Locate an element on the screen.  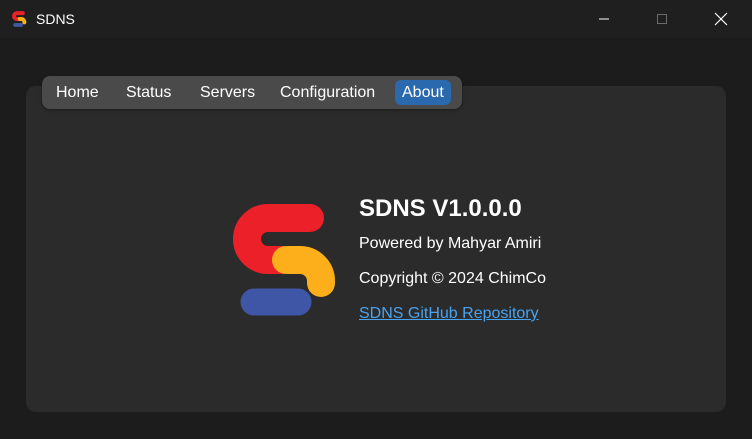
sdns-logo-icon is located at coordinates (19, 19).